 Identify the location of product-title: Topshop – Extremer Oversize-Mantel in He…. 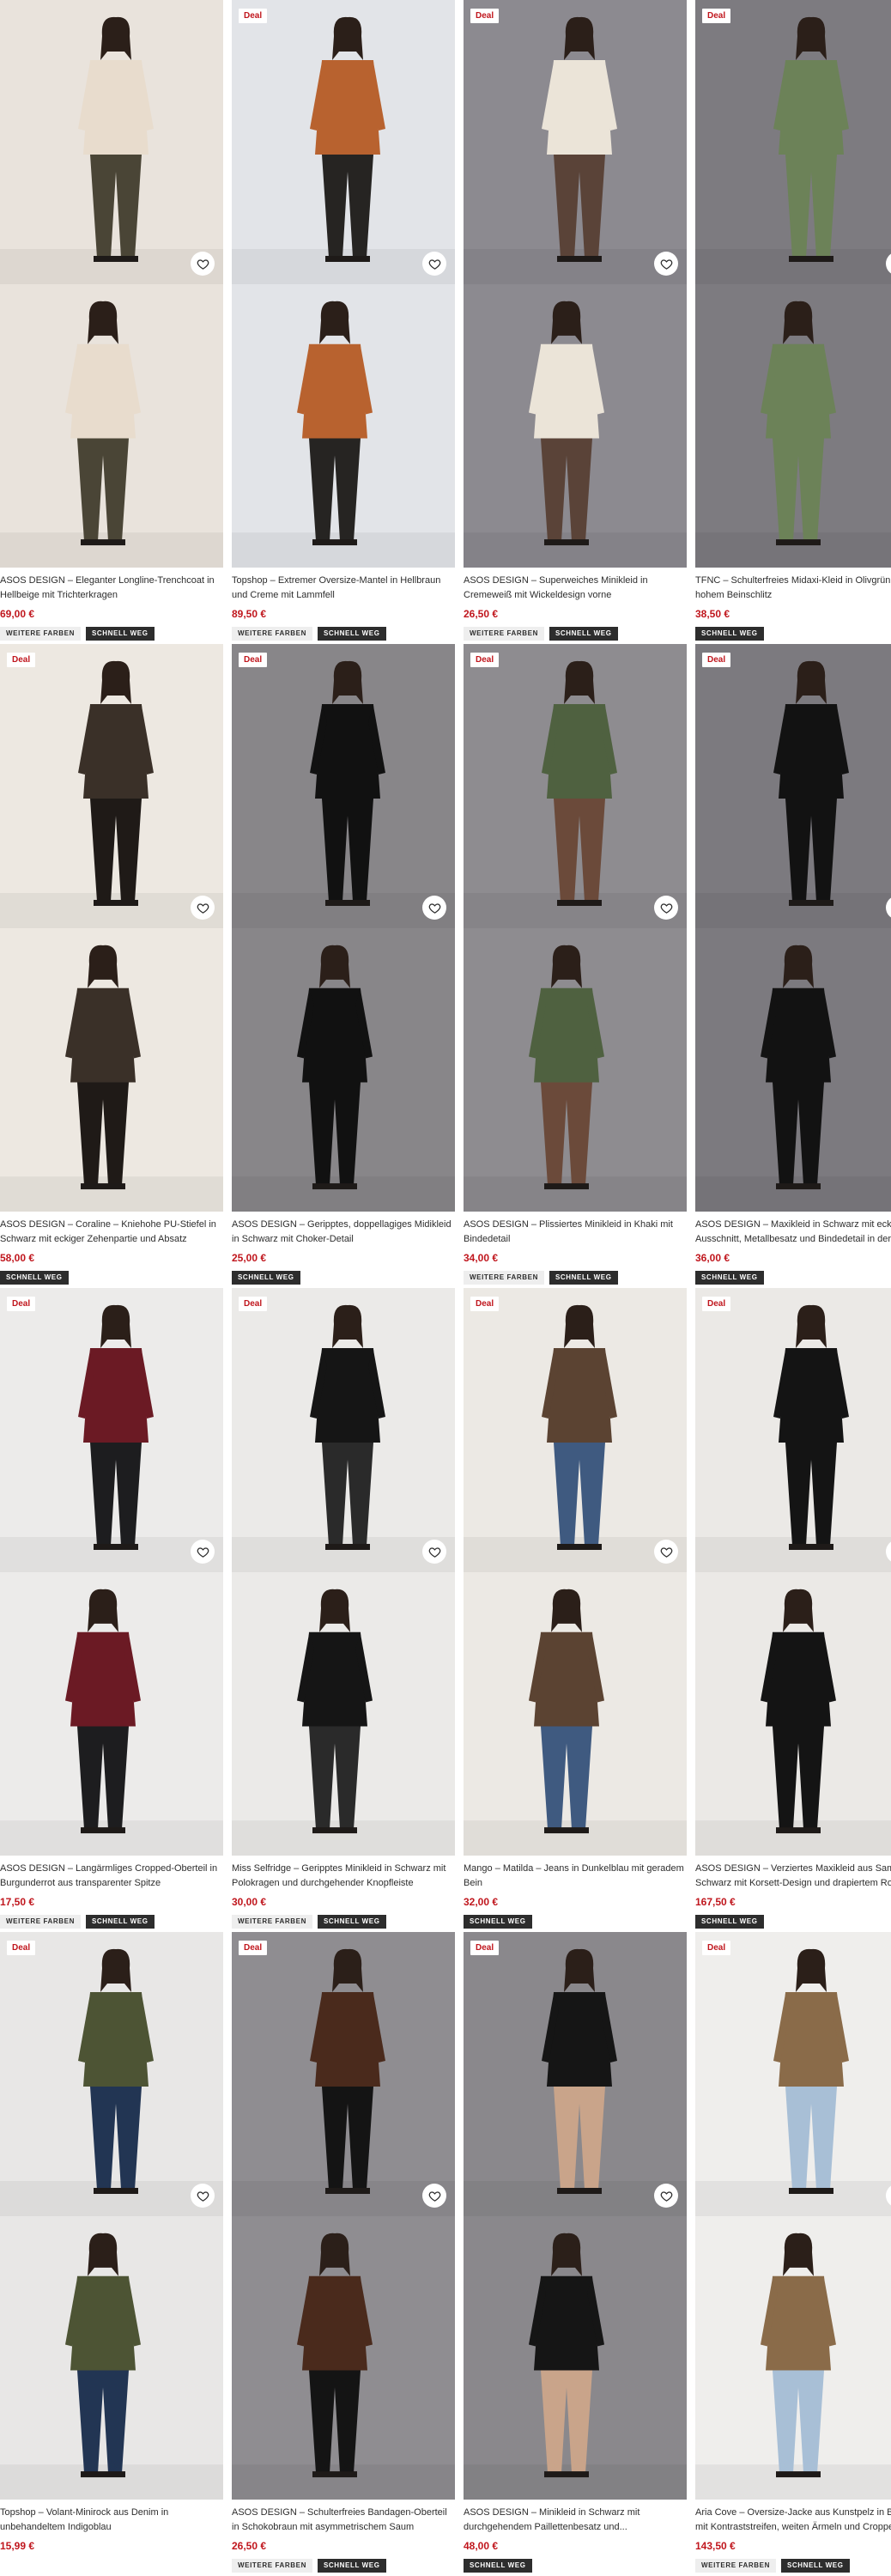
(342, 588).